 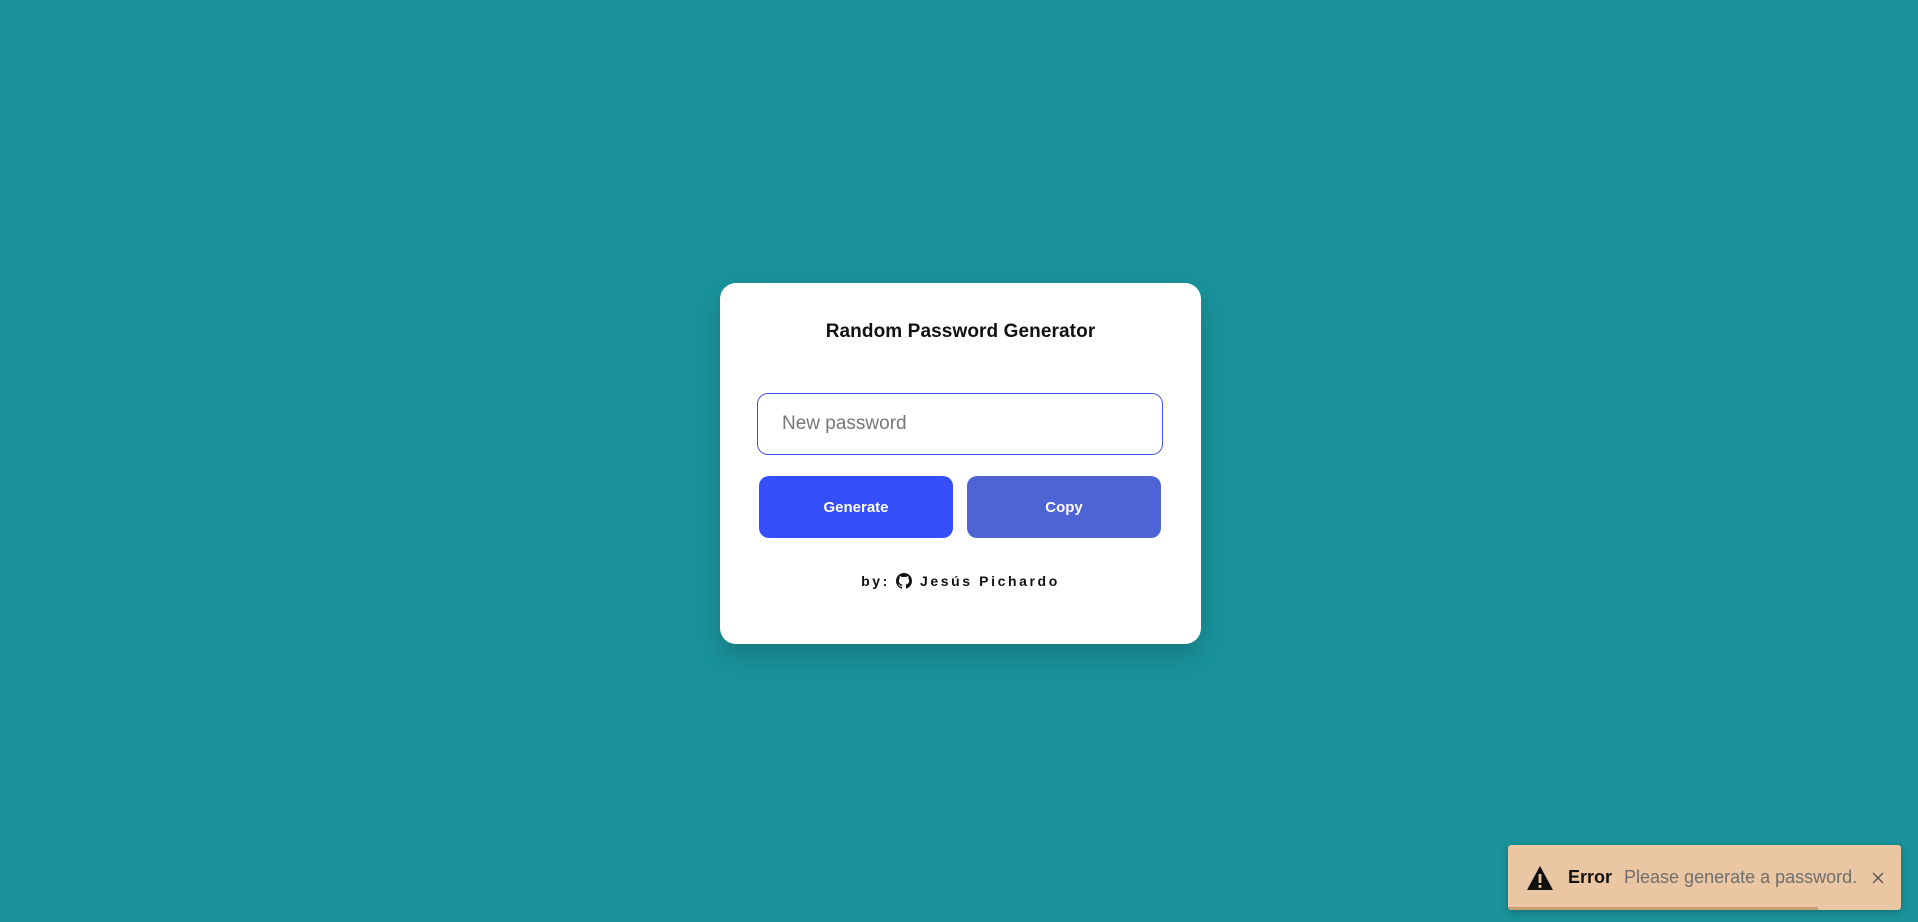 What do you see at coordinates (875, 581) in the screenshot?
I see `credit-prefix: by:` at bounding box center [875, 581].